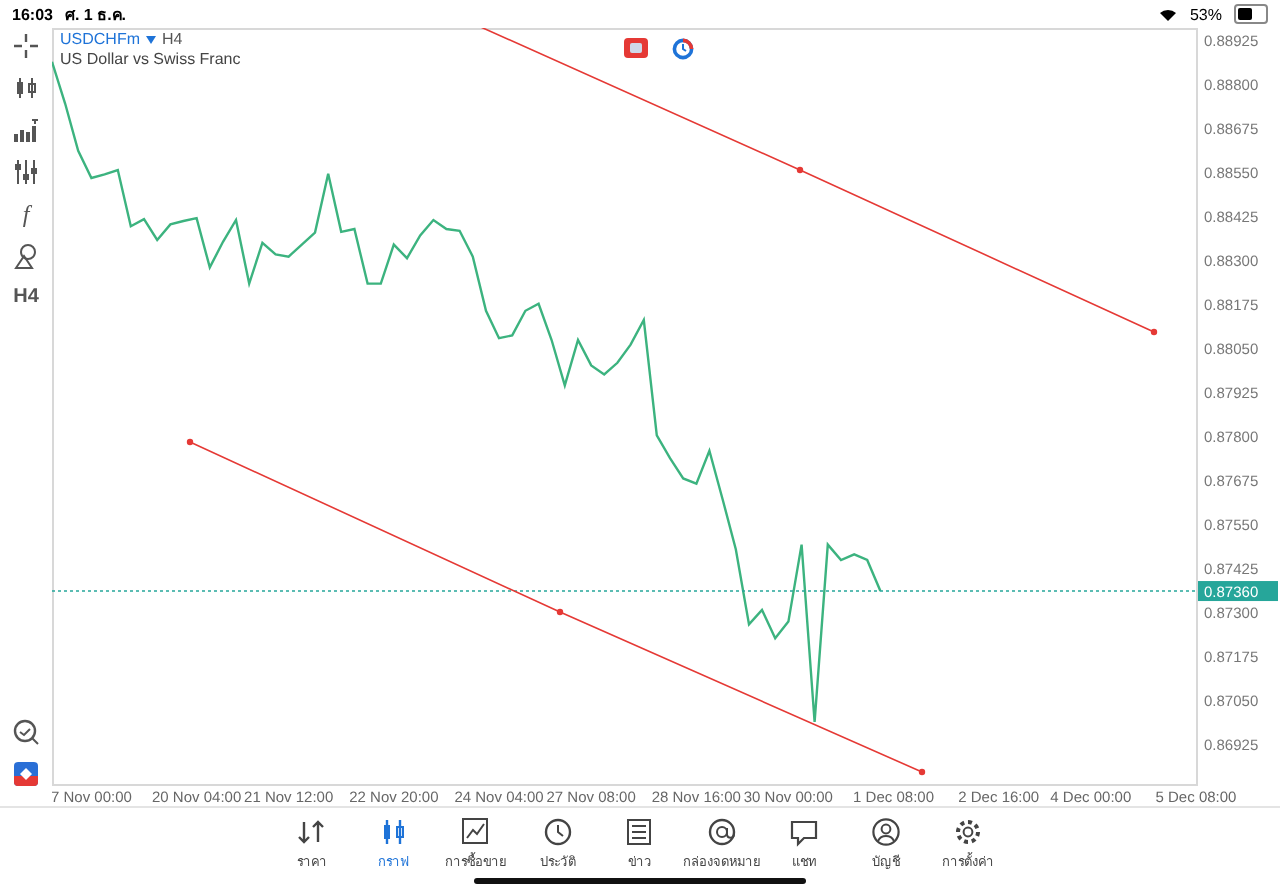 This screenshot has height=894, width=1280. I want to click on trade-chart-icon, so click(476, 832).